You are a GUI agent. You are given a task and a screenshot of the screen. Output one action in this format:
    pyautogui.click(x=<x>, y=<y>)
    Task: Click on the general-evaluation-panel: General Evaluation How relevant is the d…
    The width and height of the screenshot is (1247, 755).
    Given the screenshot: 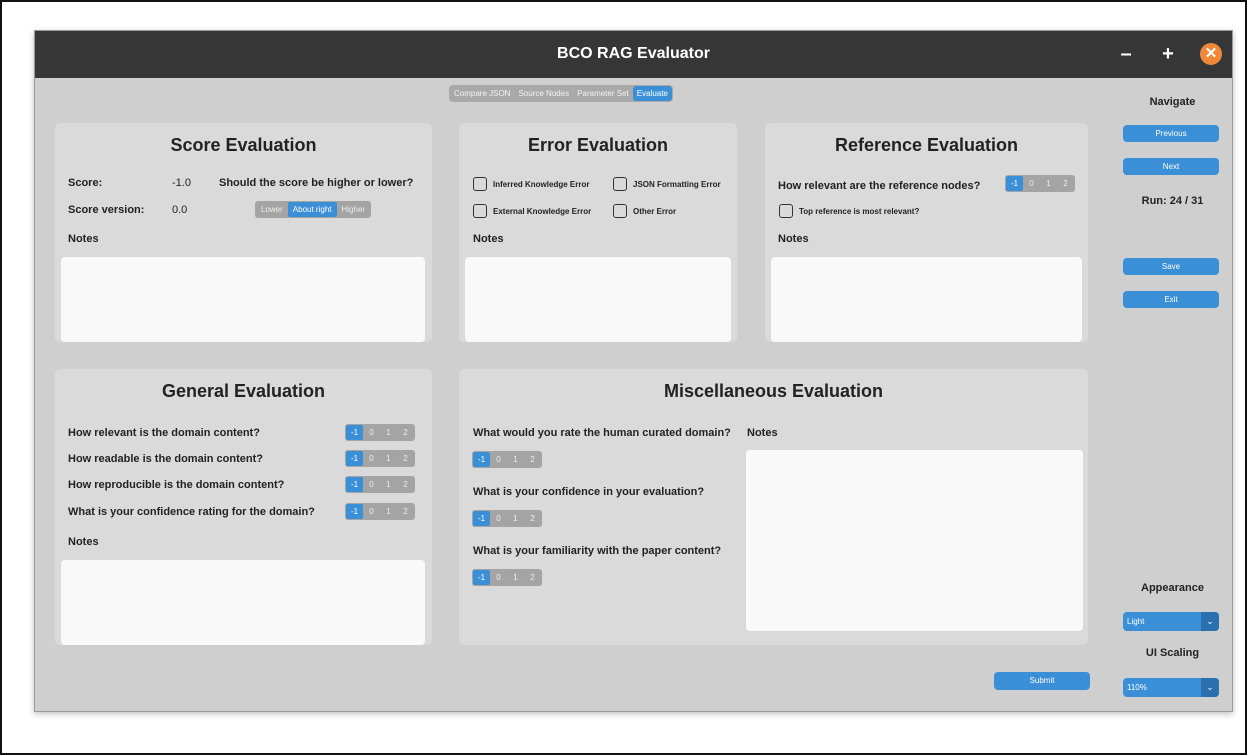 What is the action you would take?
    pyautogui.click(x=243, y=507)
    